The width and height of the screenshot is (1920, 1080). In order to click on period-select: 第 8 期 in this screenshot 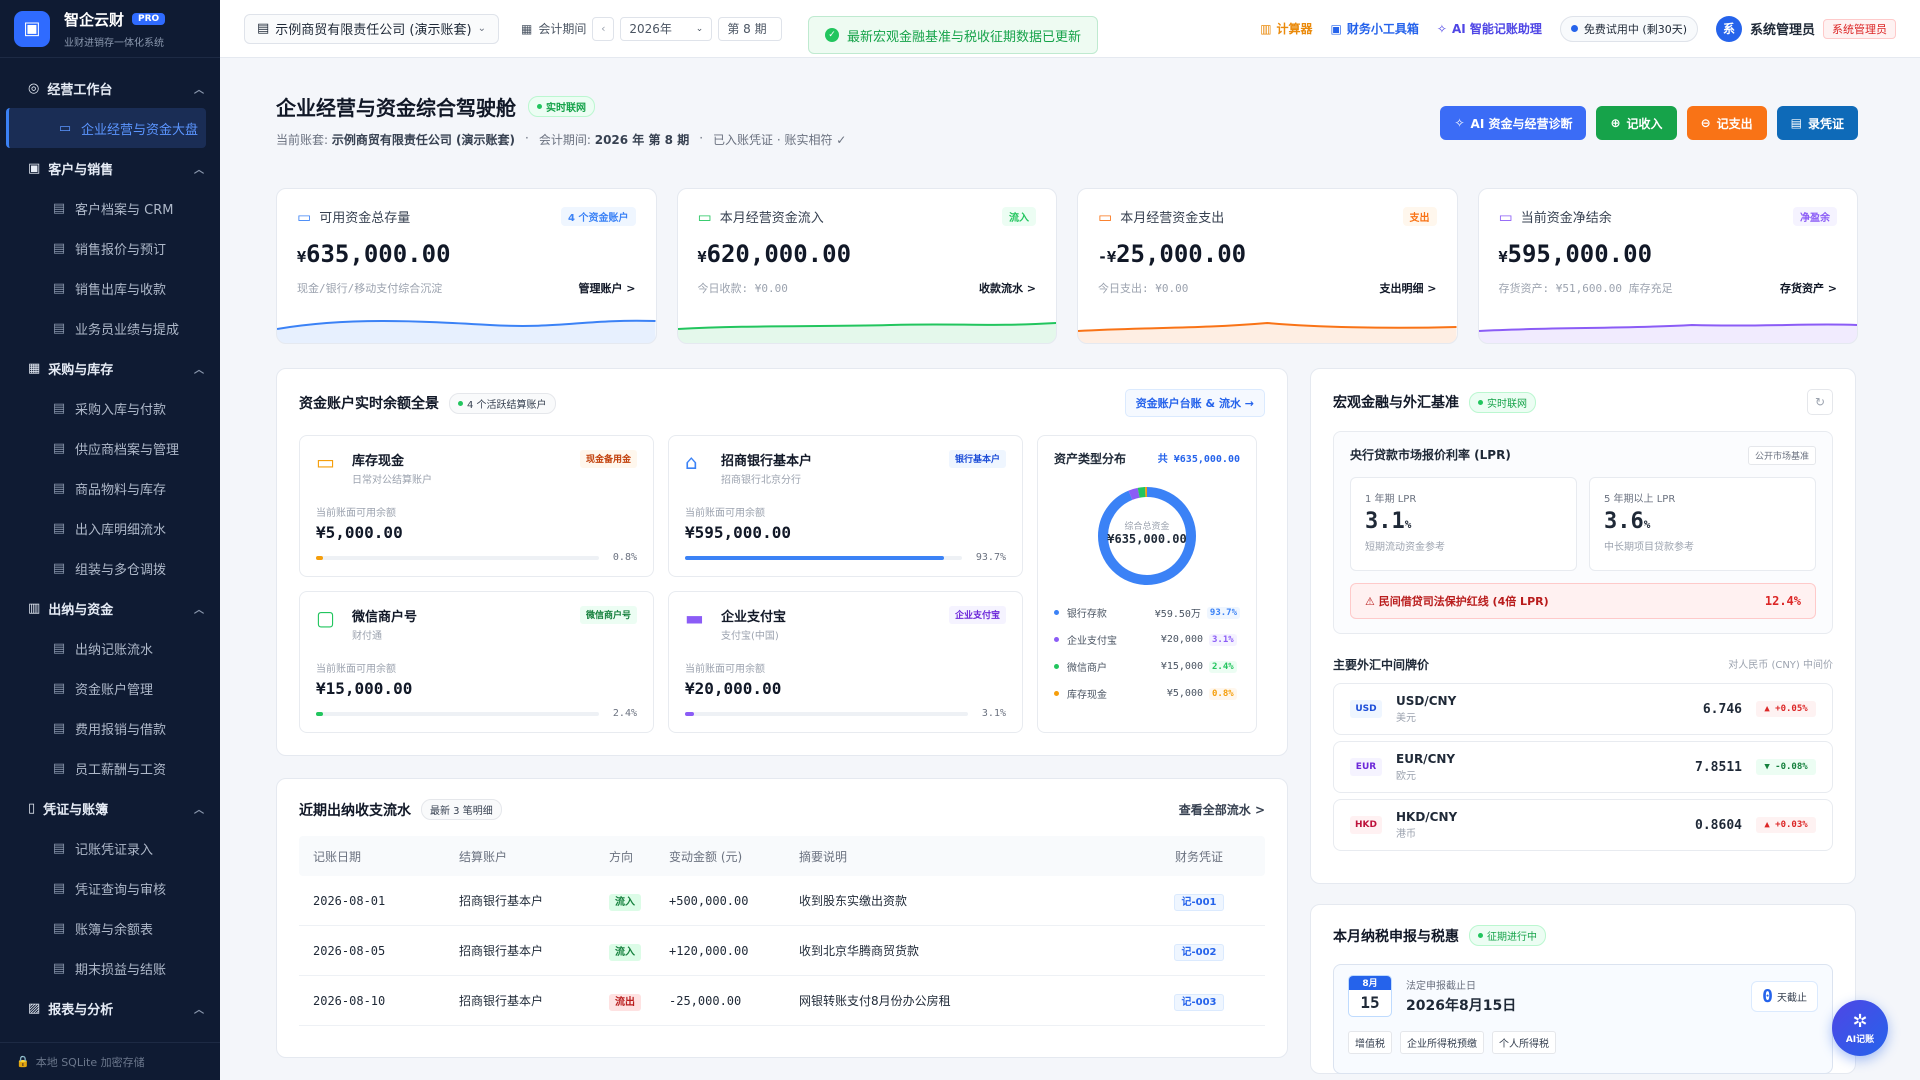, I will do `click(750, 28)`.